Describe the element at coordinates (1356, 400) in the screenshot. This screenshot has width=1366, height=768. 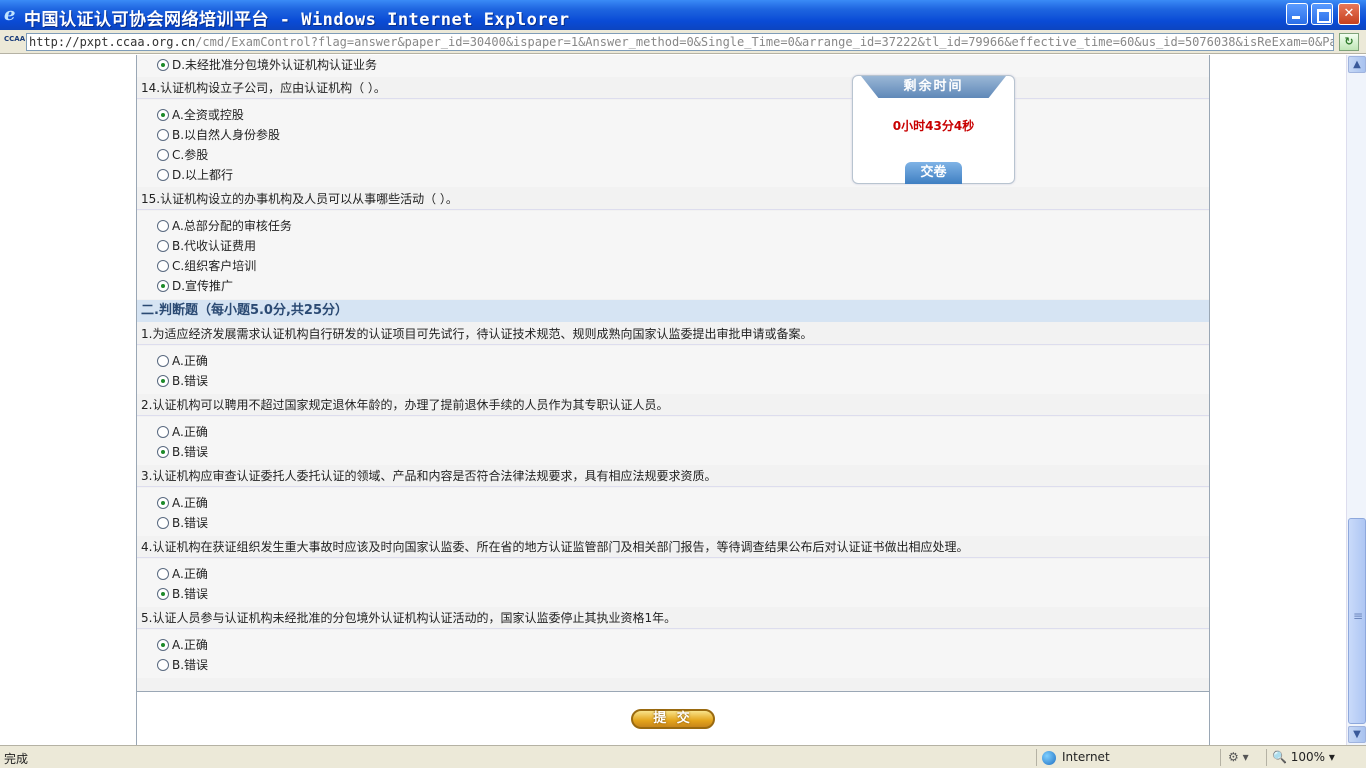
I see `vertical-scrollbar: ▲ ▼` at that location.